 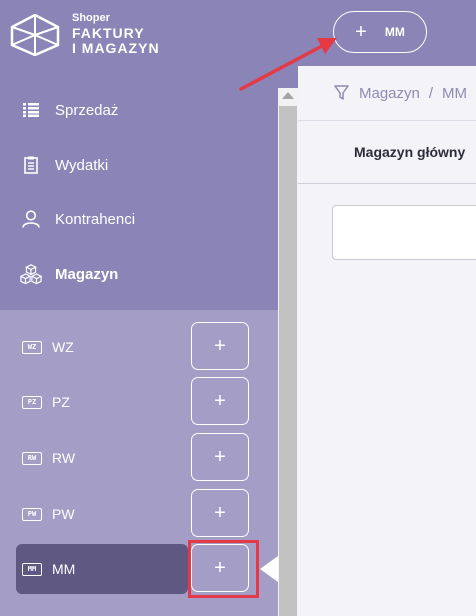 I want to click on highlight-box, so click(x=223, y=569).